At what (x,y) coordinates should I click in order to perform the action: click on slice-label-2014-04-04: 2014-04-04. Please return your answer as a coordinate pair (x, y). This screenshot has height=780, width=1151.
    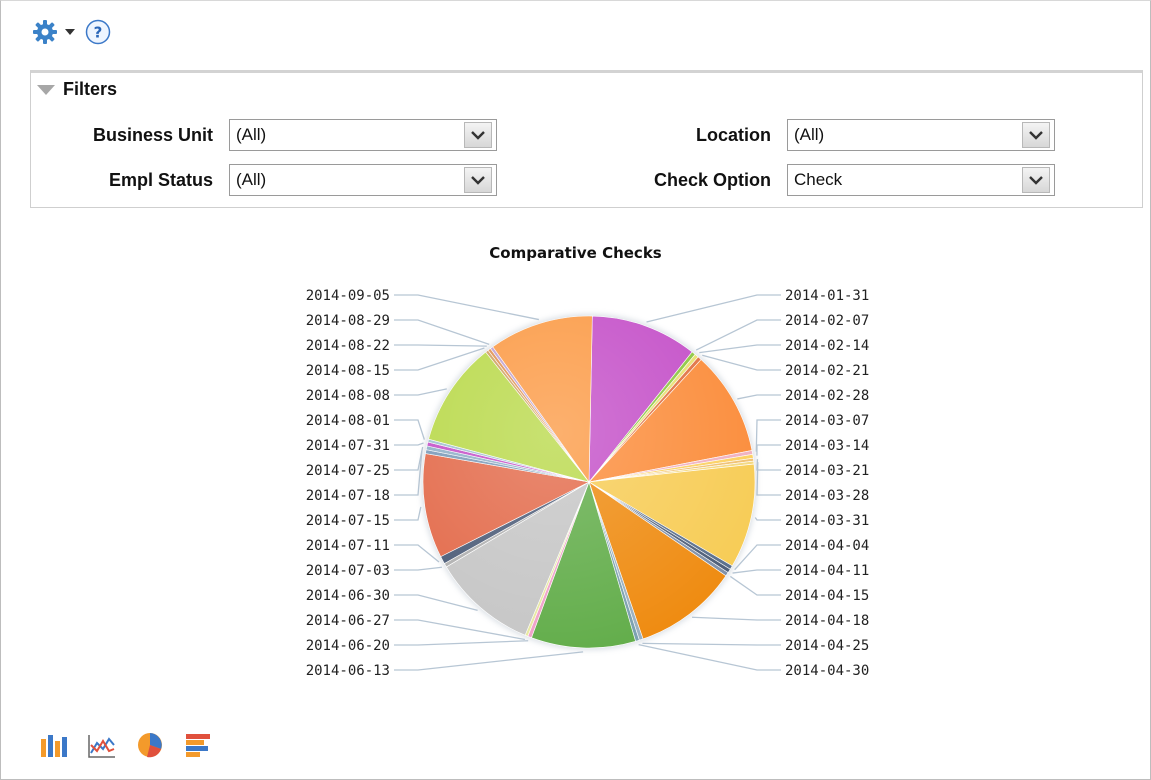
    Looking at the image, I should click on (827, 546).